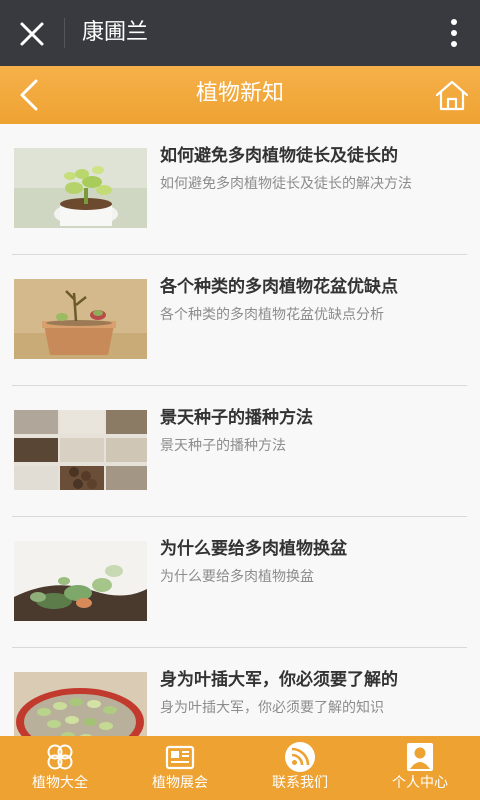 This screenshot has height=800, width=480. I want to click on bottom-tab-bar: 植物大全 植物展会 联系我们 个人中心, so click(240, 768).